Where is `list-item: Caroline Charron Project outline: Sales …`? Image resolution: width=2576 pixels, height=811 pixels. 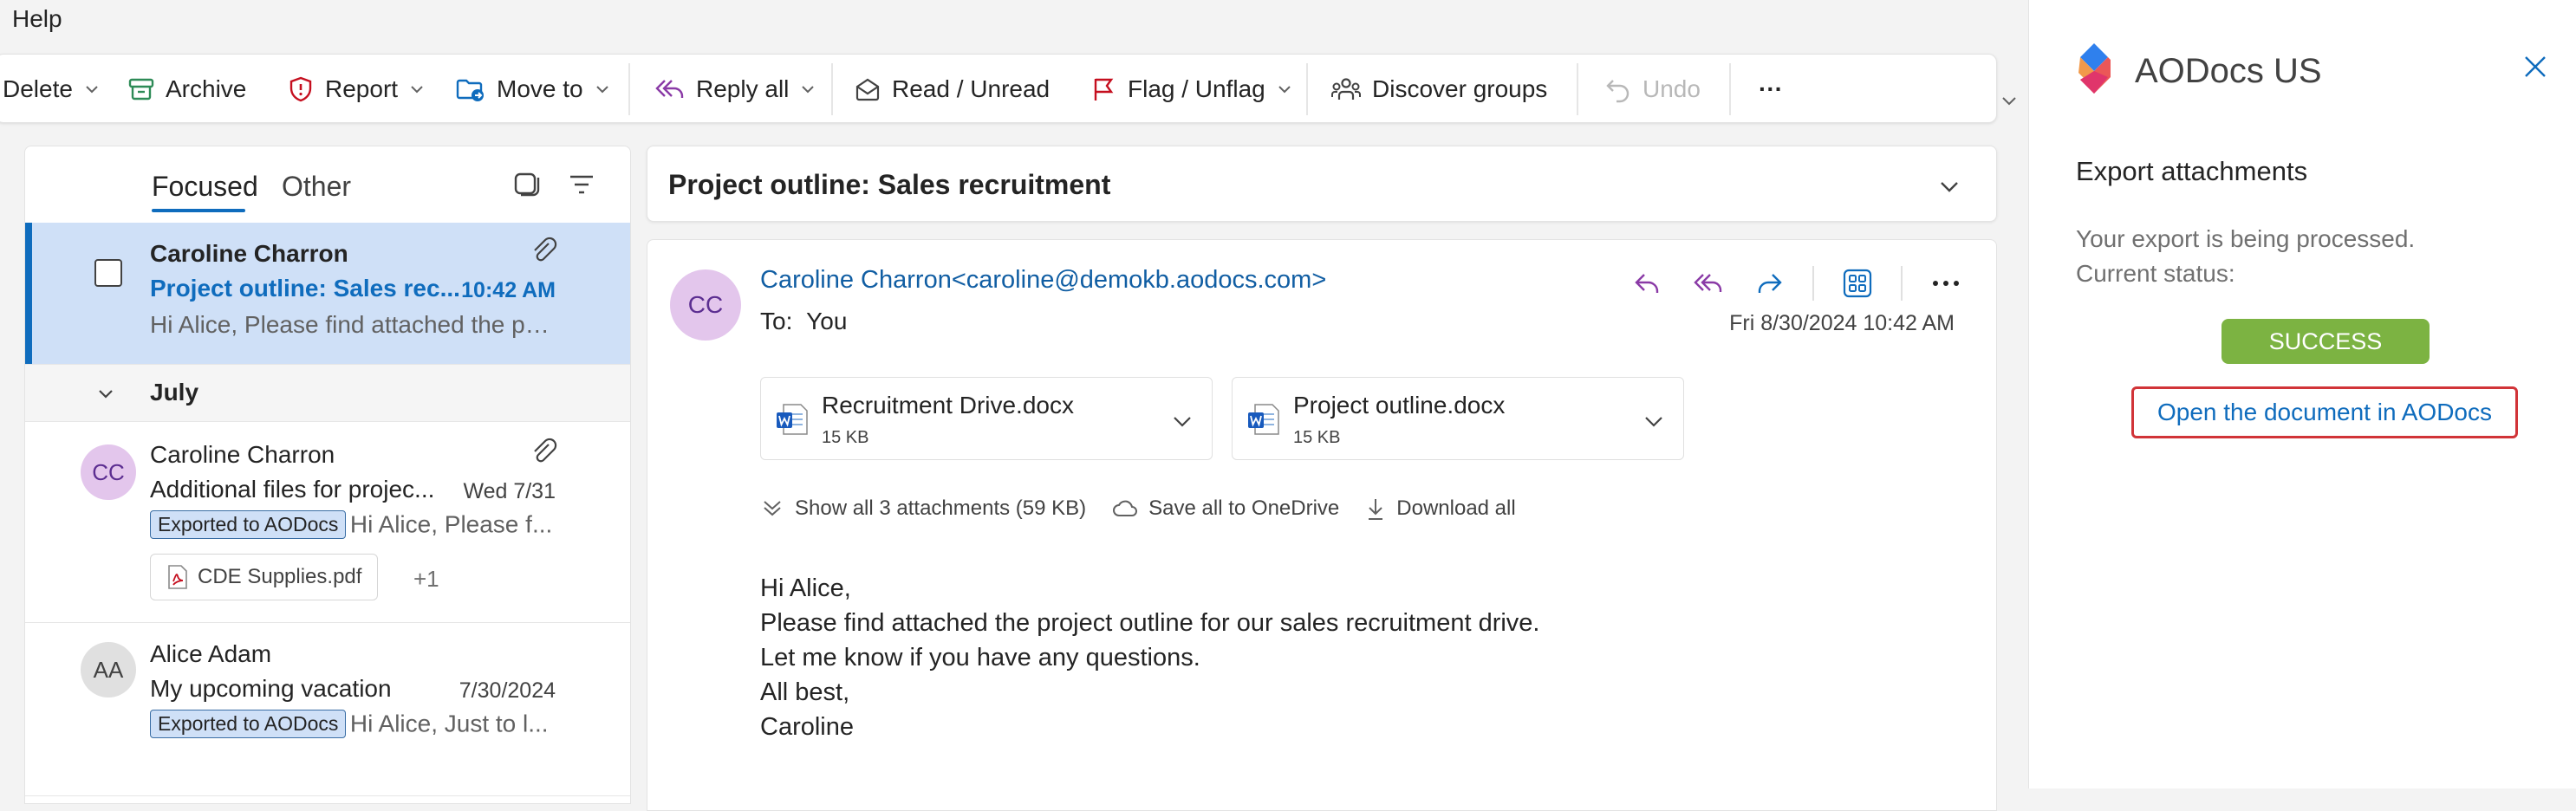
list-item: Caroline Charron Project outline: Sales … is located at coordinates (327, 294).